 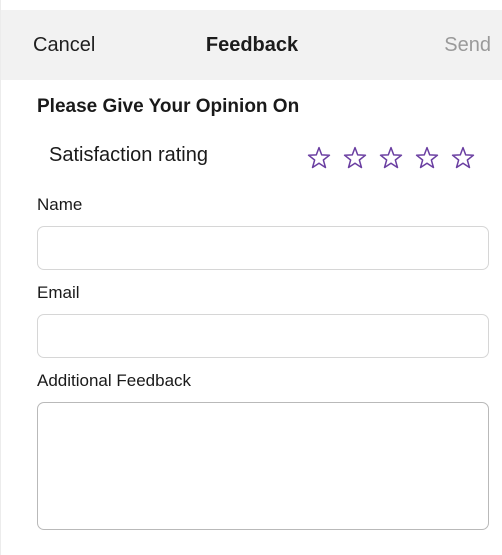 I want to click on name-label: Name, so click(x=60, y=204).